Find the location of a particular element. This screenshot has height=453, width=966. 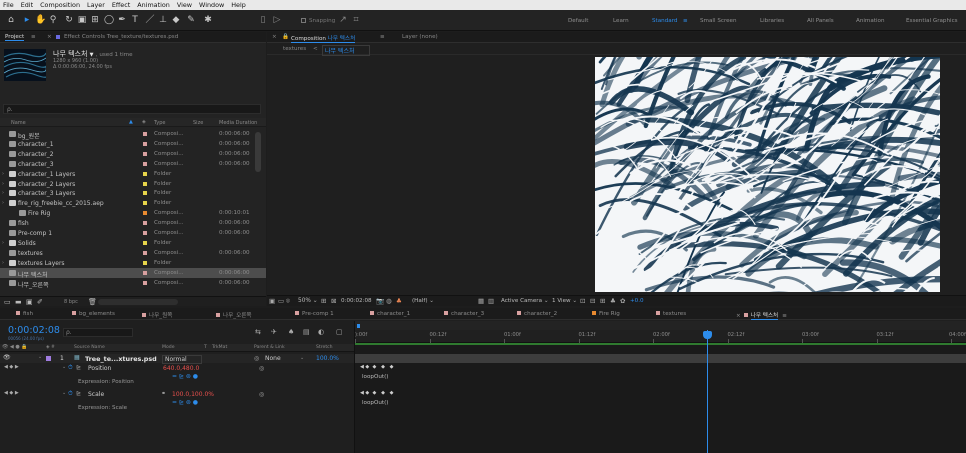

snap-target-icon: ⌗ is located at coordinates (356, 20).